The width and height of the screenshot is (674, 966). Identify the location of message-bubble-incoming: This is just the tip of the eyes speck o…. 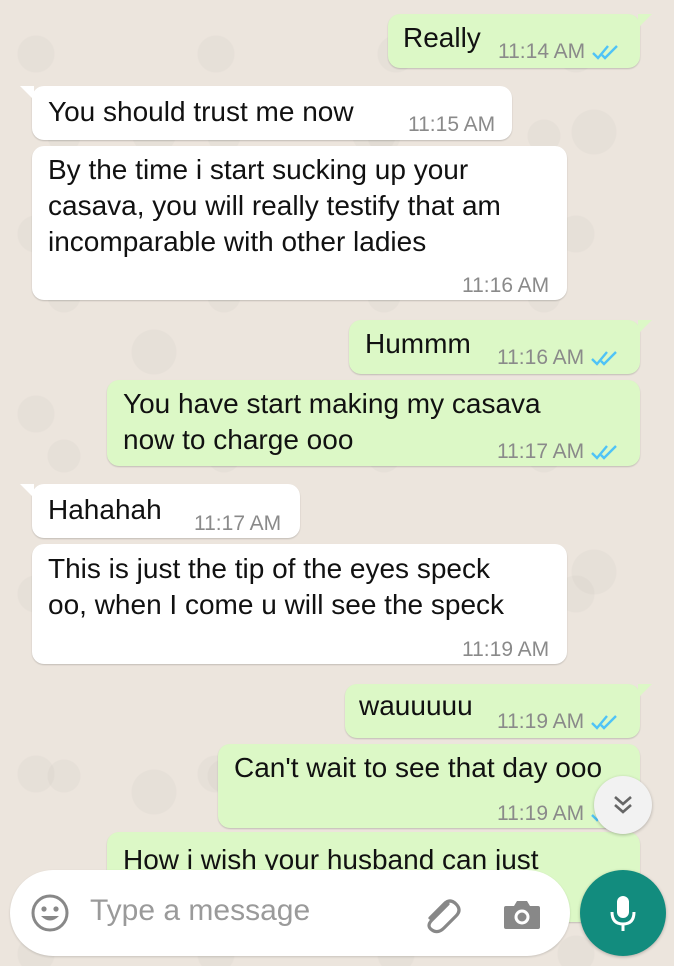
(299, 604).